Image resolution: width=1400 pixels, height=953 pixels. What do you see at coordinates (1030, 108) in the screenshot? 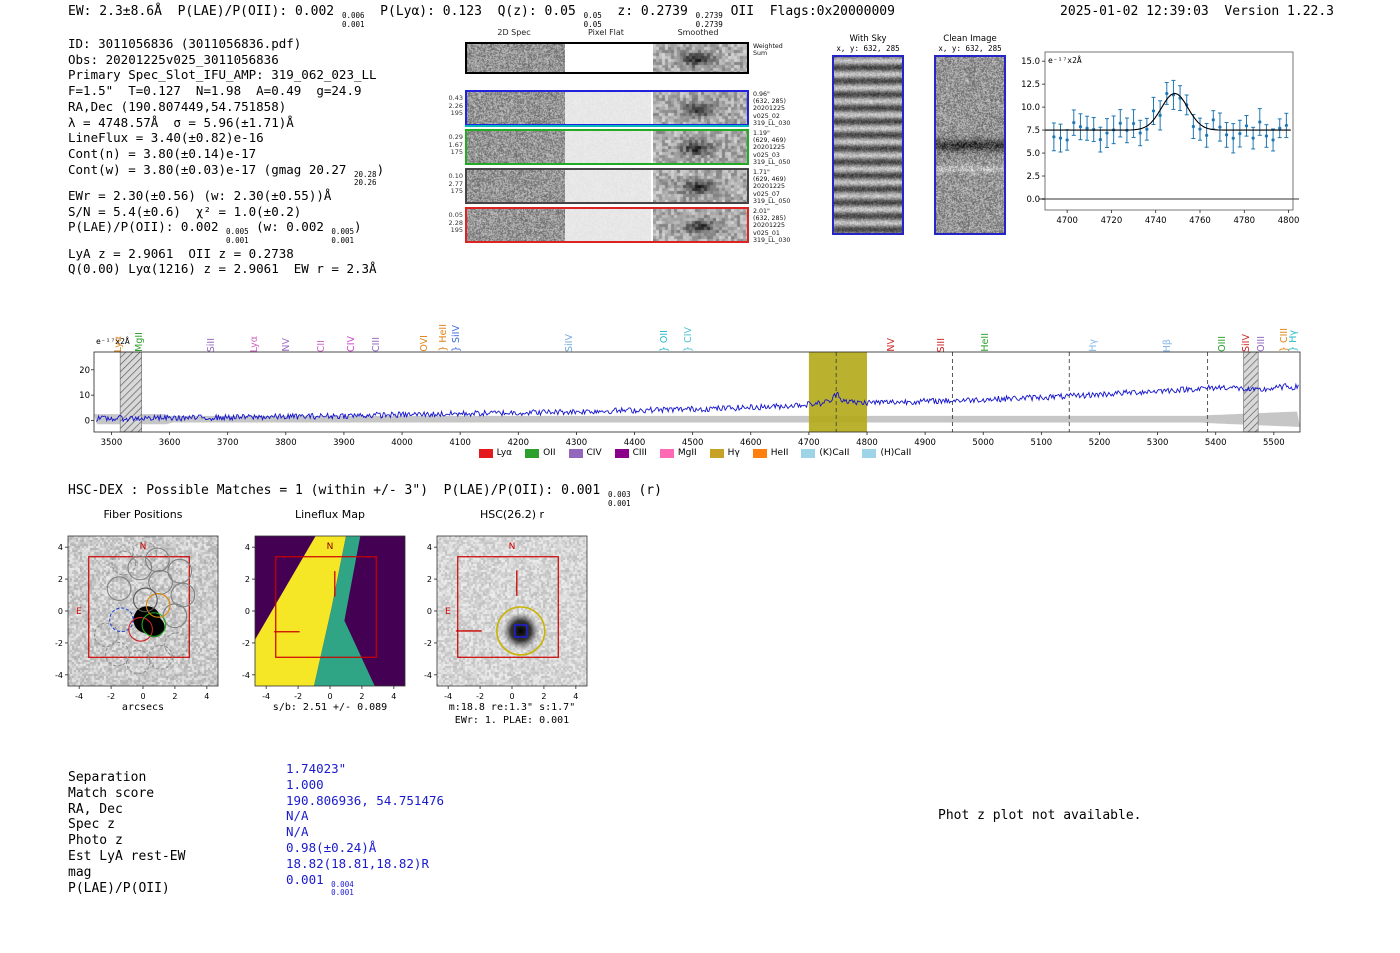
I see `svg-text: 10.0` at bounding box center [1030, 108].